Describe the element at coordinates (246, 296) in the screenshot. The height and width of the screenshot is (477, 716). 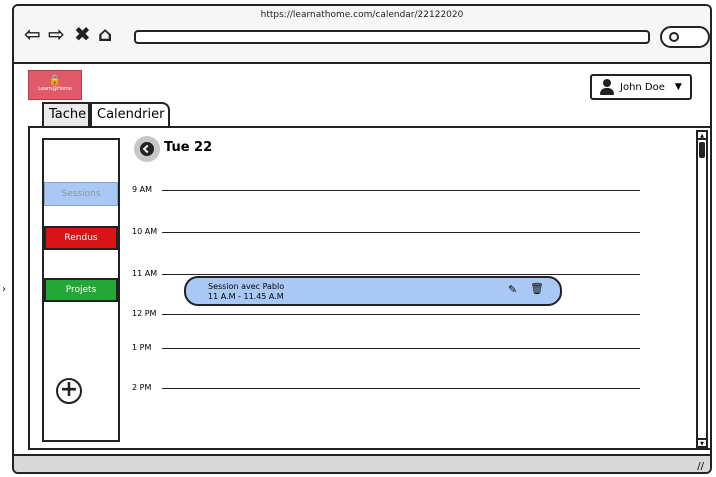
I see `event-time: 11 A.M - 11.45 A.M` at that location.